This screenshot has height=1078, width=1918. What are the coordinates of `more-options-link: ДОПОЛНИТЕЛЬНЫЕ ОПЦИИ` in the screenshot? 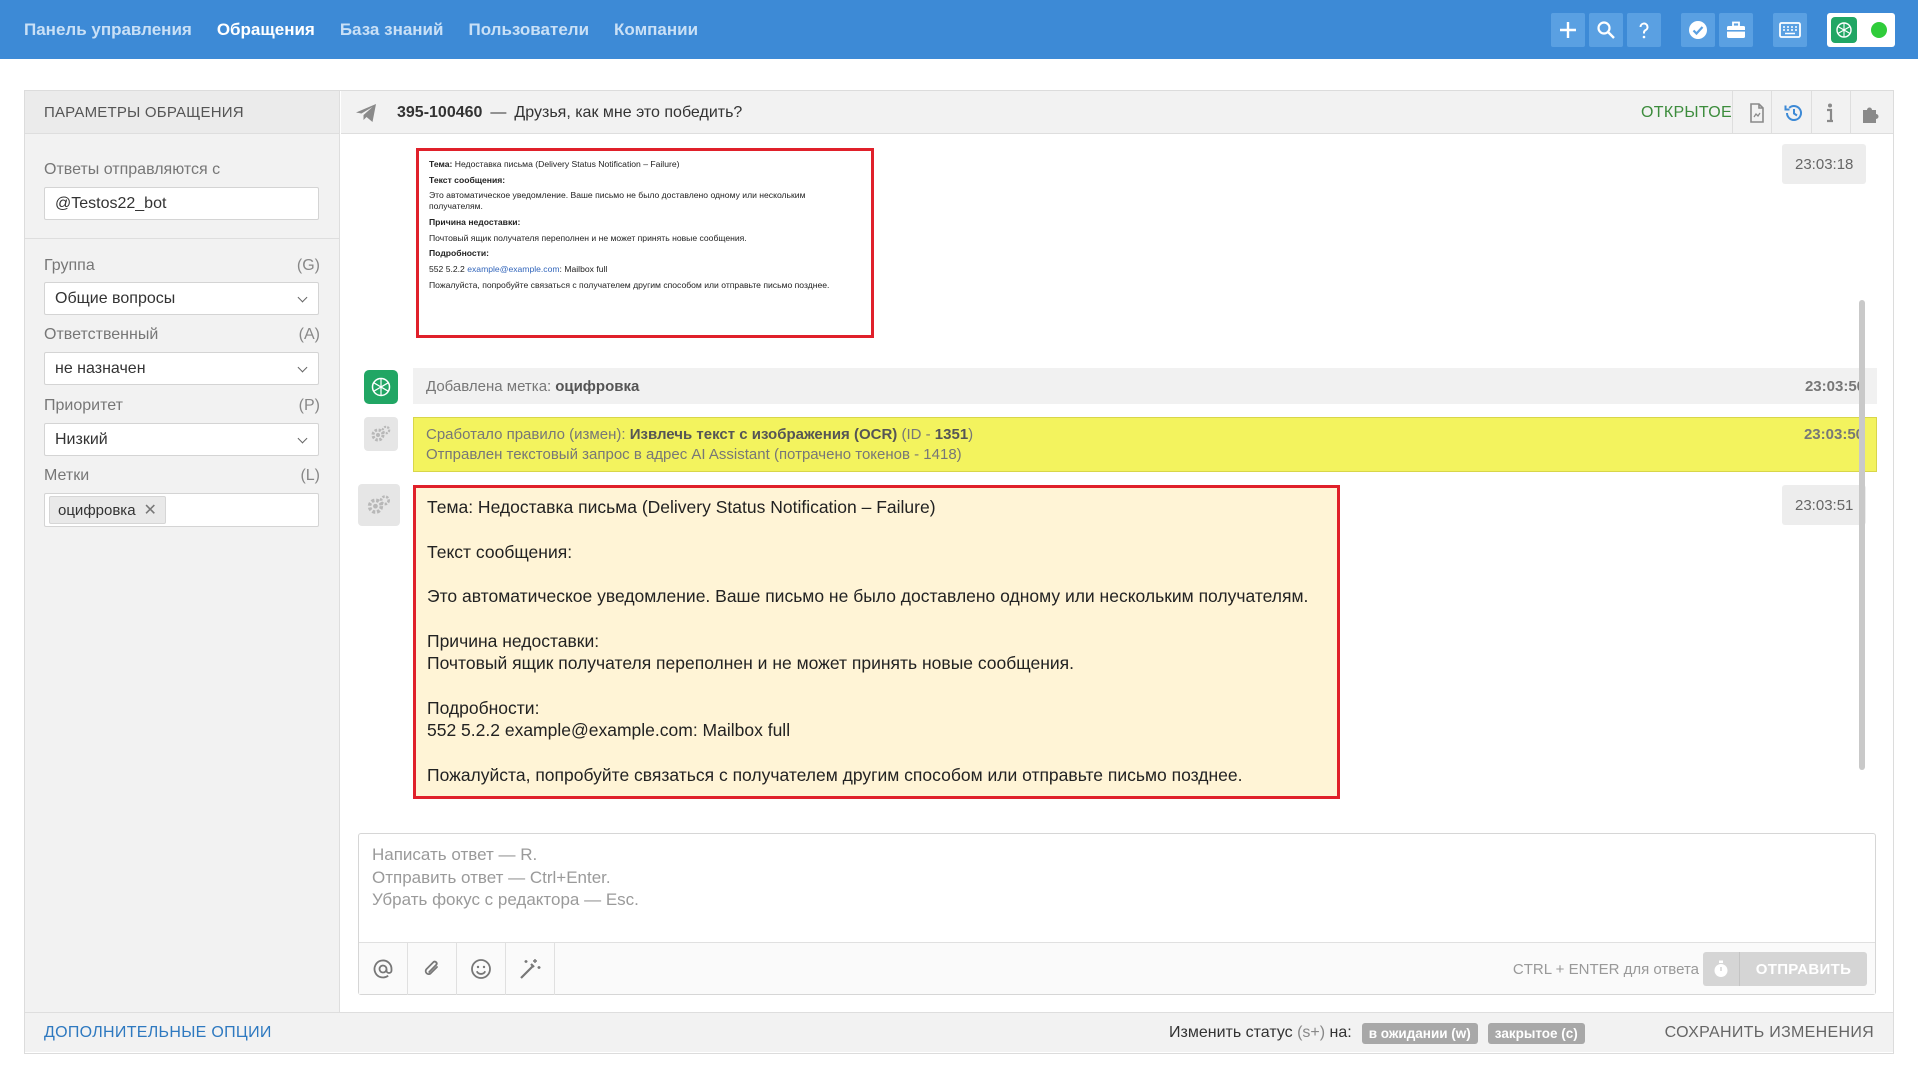 It's located at (158, 1033).